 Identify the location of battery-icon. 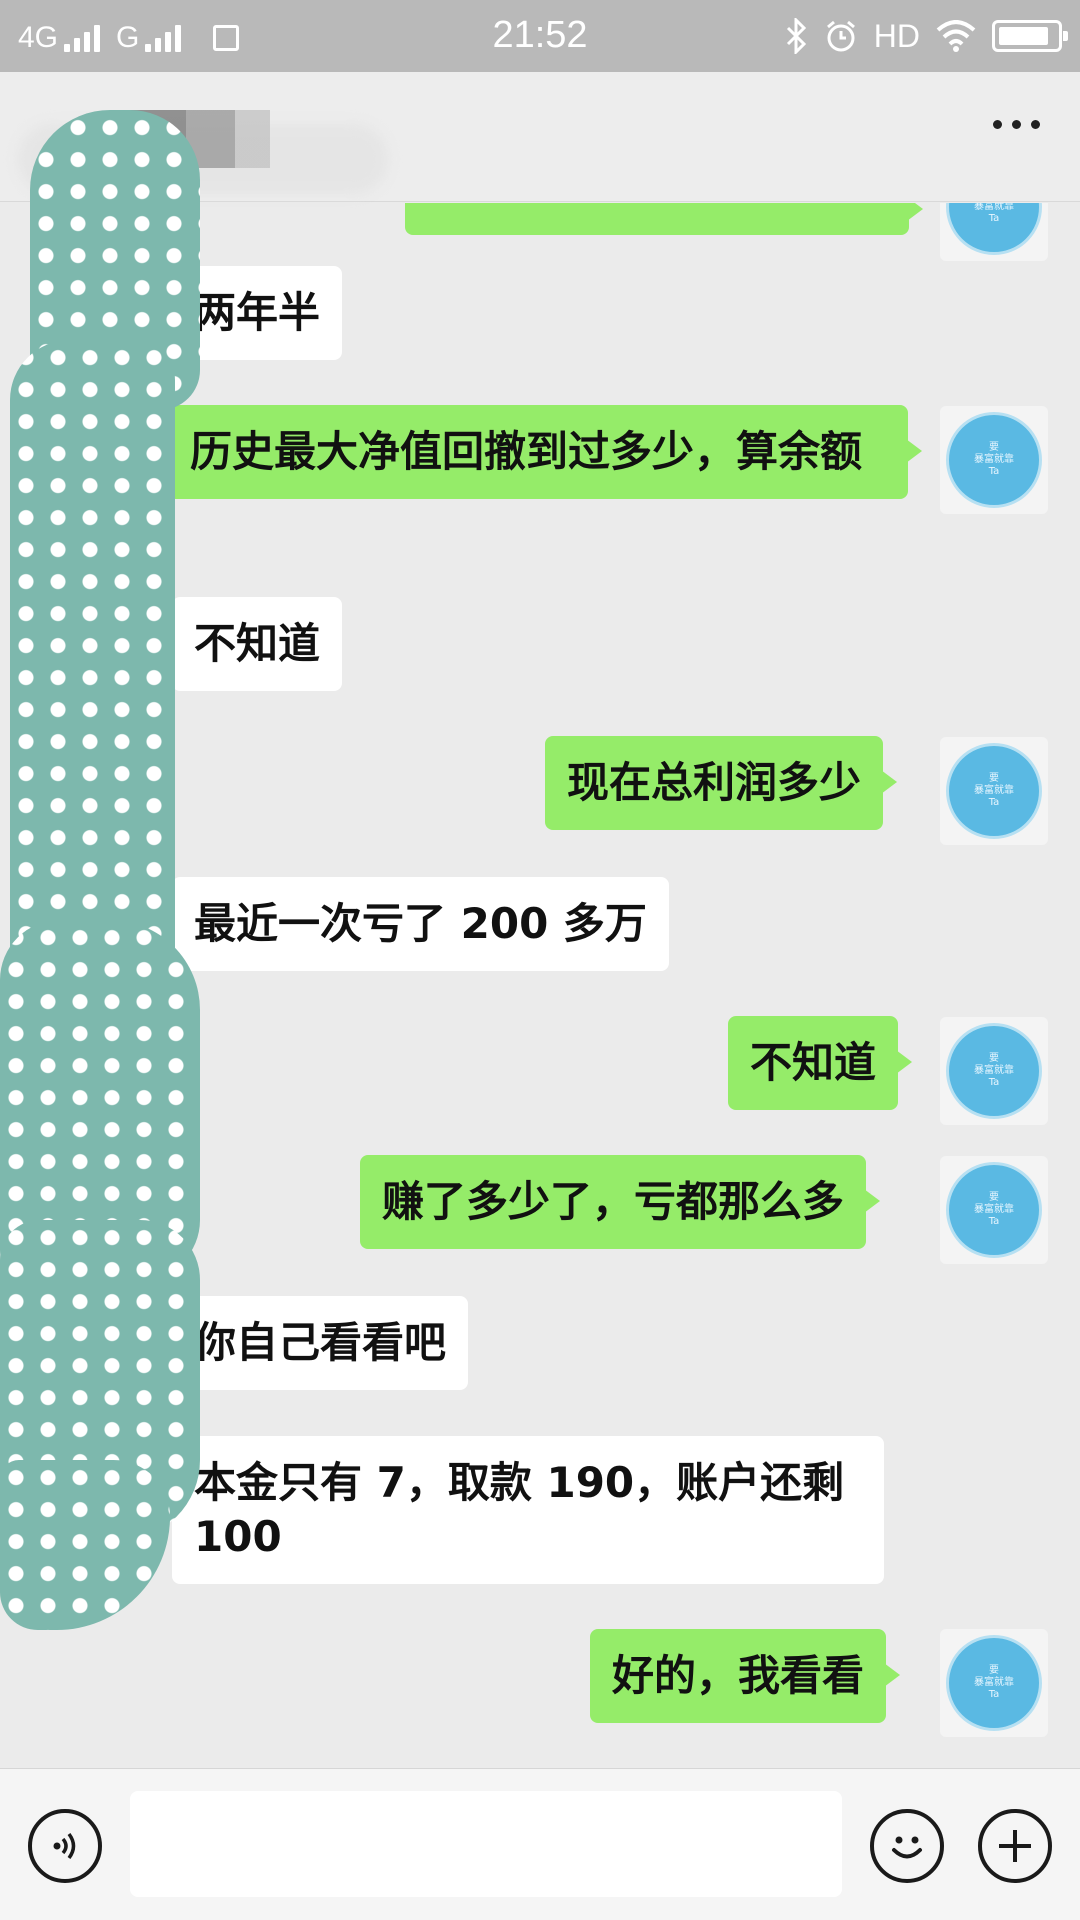
(1030, 36).